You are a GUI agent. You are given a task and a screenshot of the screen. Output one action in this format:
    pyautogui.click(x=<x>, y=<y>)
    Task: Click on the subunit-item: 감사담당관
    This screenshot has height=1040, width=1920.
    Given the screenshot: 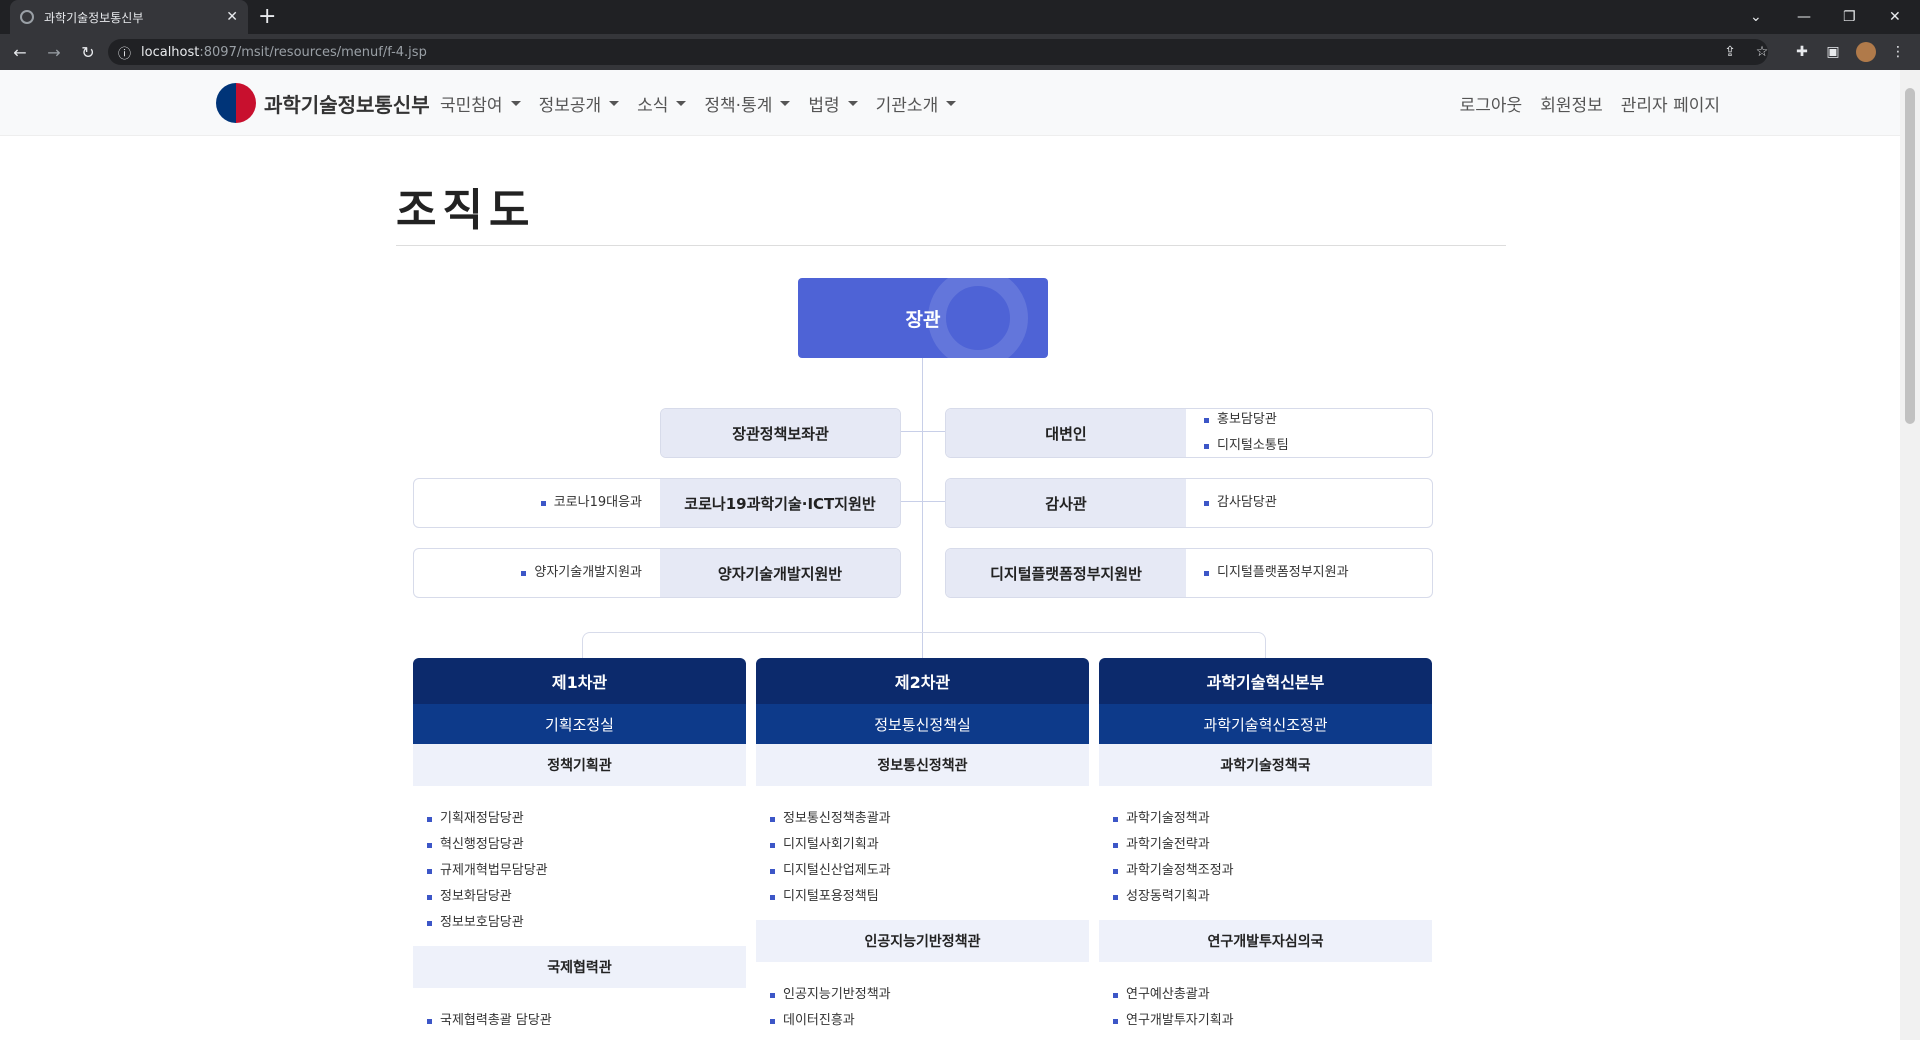 What is the action you would take?
    pyautogui.click(x=1309, y=503)
    